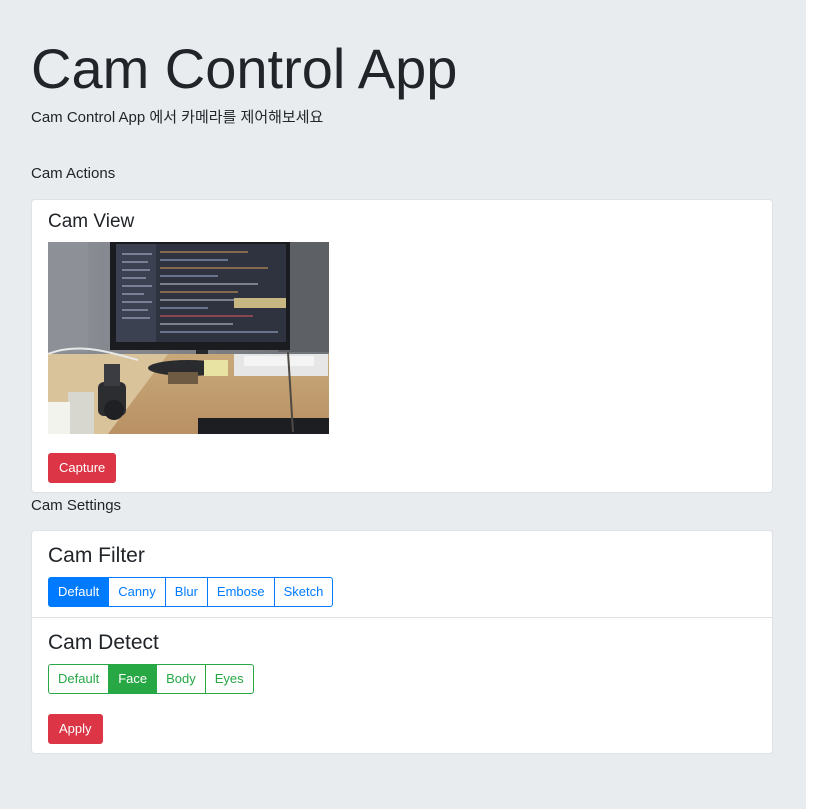 Image resolution: width=813 pixels, height=809 pixels. Describe the element at coordinates (303, 592) in the screenshot. I see `filter-option-sketch: Sketch` at that location.